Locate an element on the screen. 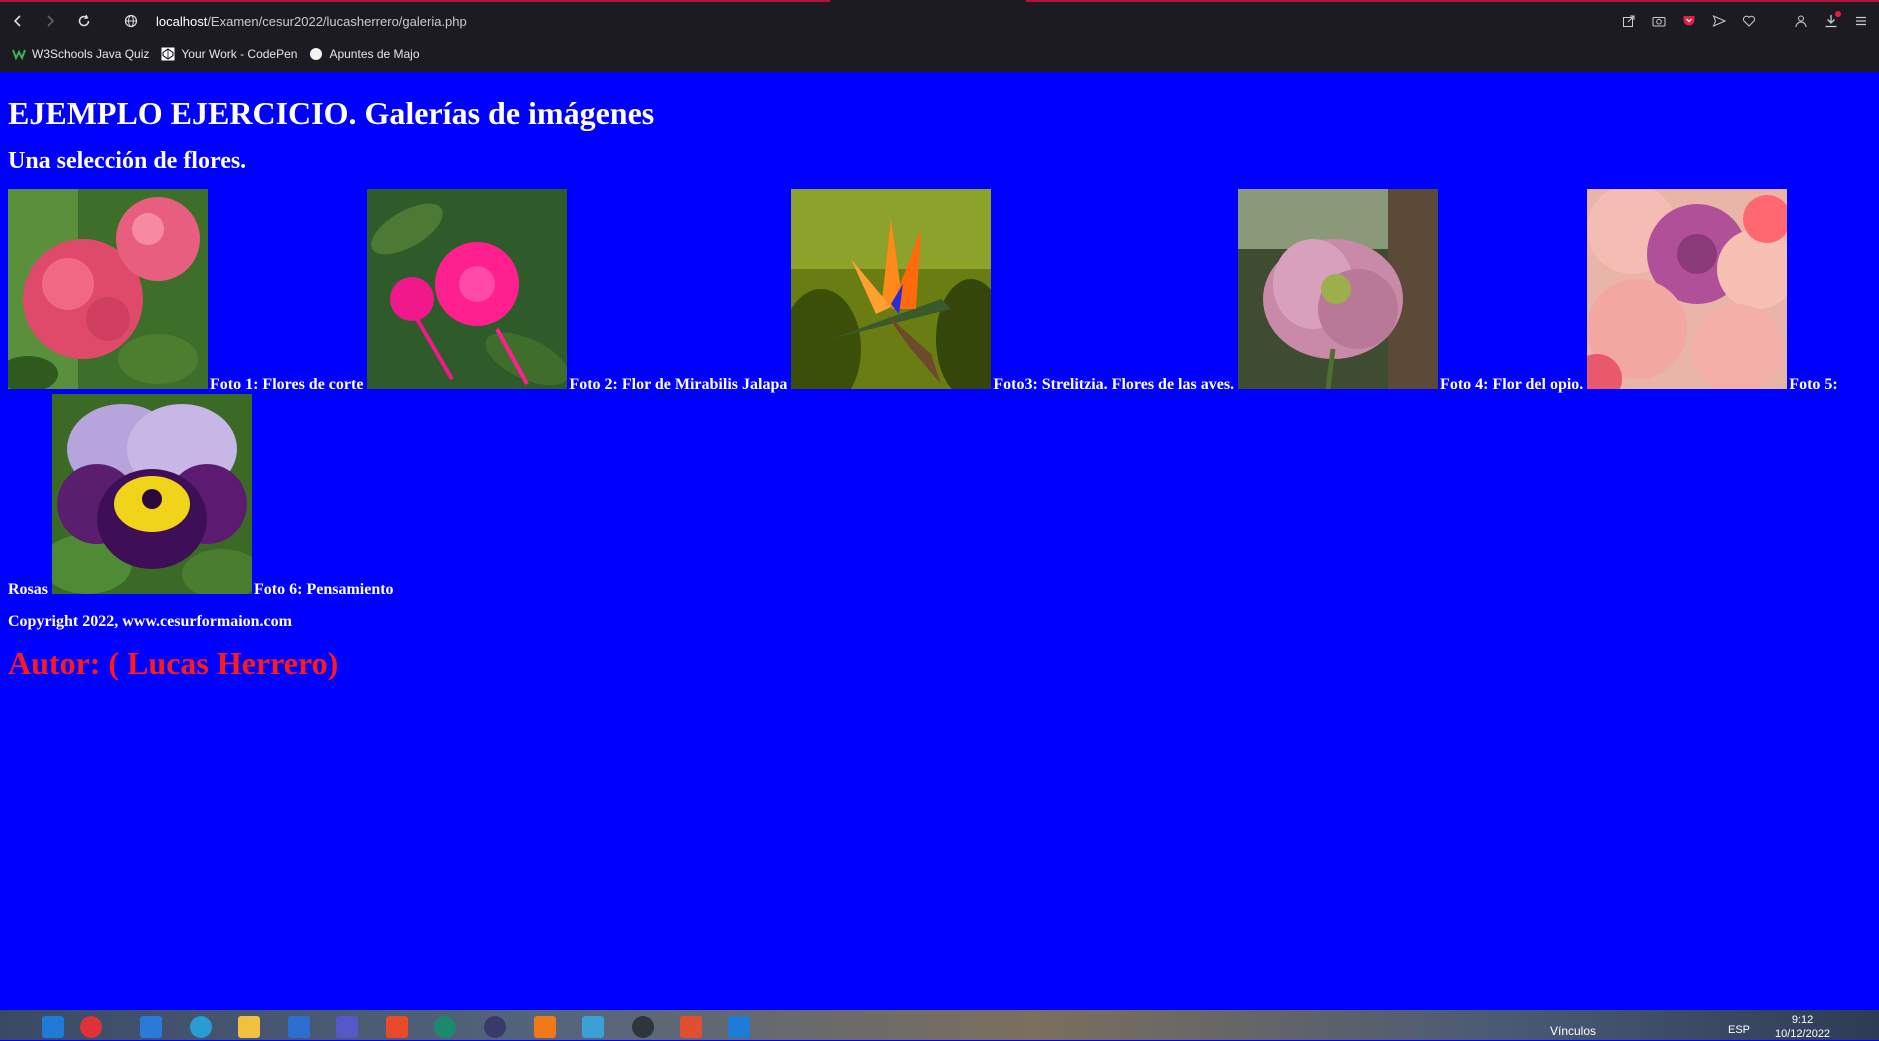  teams-app-icon is located at coordinates (347, 1027).